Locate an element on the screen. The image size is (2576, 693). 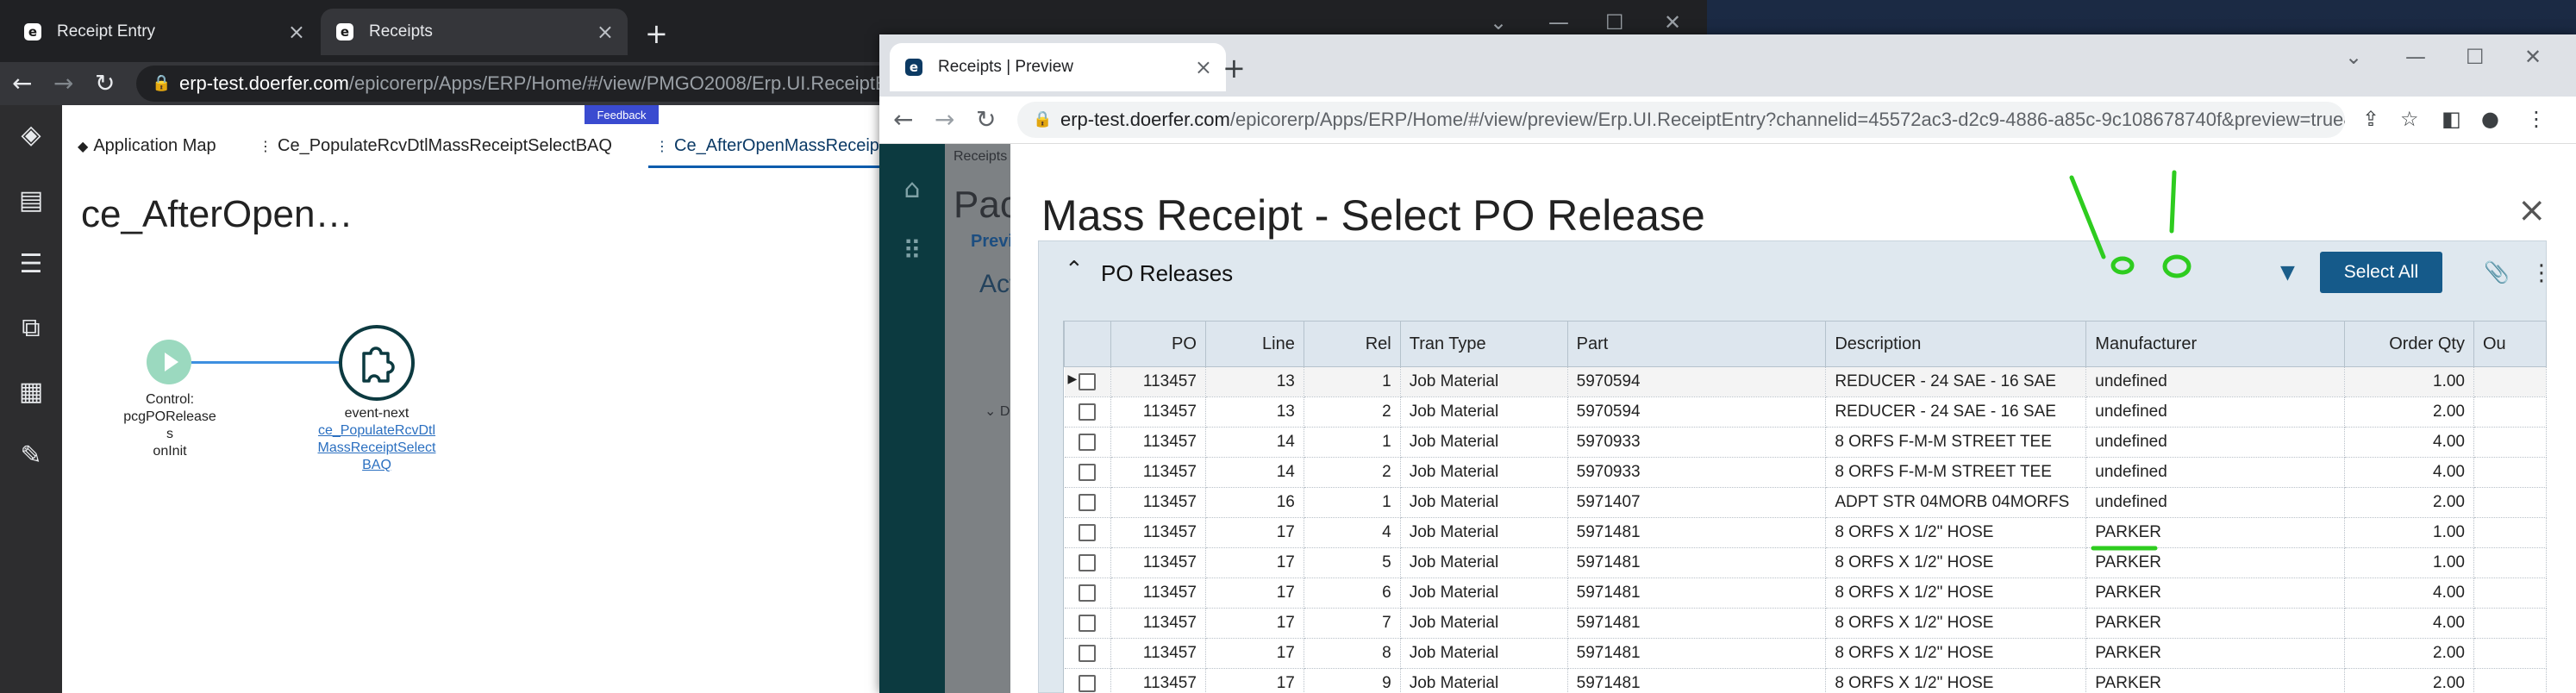
reload-icon: ↻ is located at coordinates (986, 119).